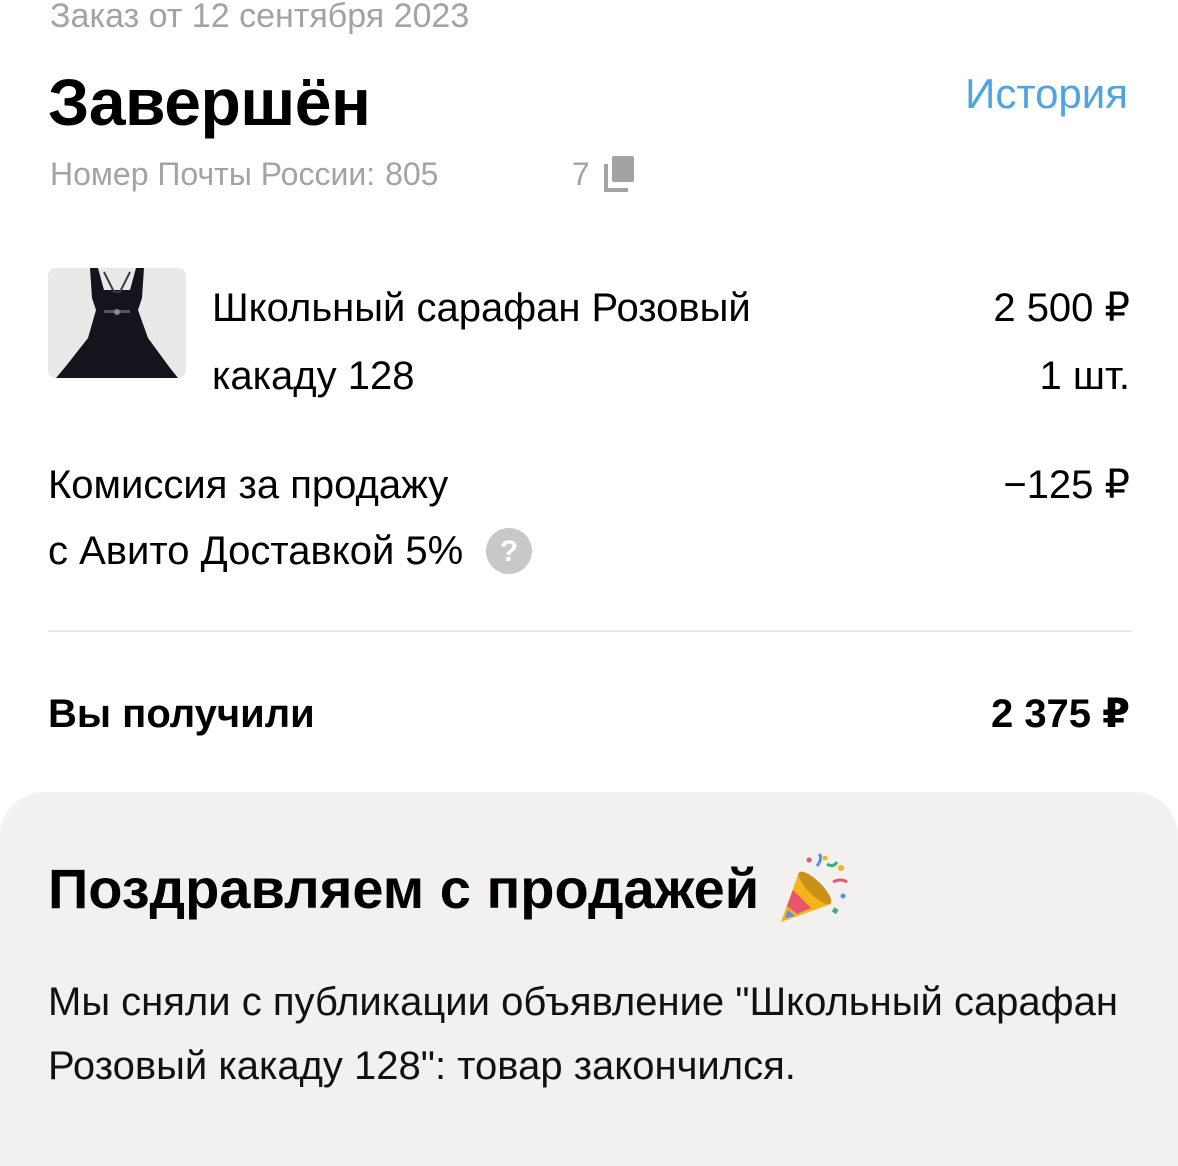 The image size is (1178, 1166). What do you see at coordinates (260, 17) in the screenshot?
I see `order-date: Заказ от 12 сентября 2023` at bounding box center [260, 17].